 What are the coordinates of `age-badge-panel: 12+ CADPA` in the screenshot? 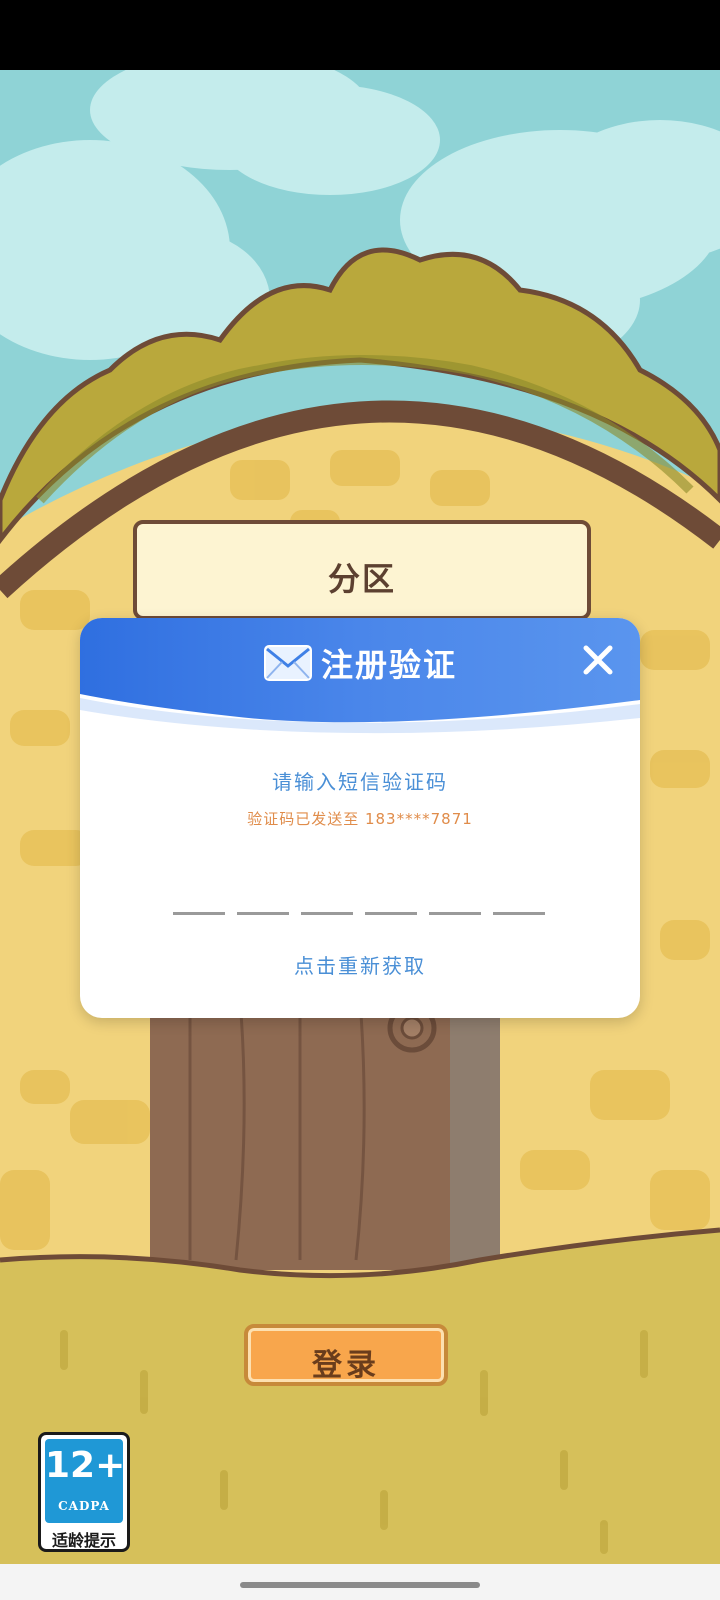 It's located at (85, 1481).